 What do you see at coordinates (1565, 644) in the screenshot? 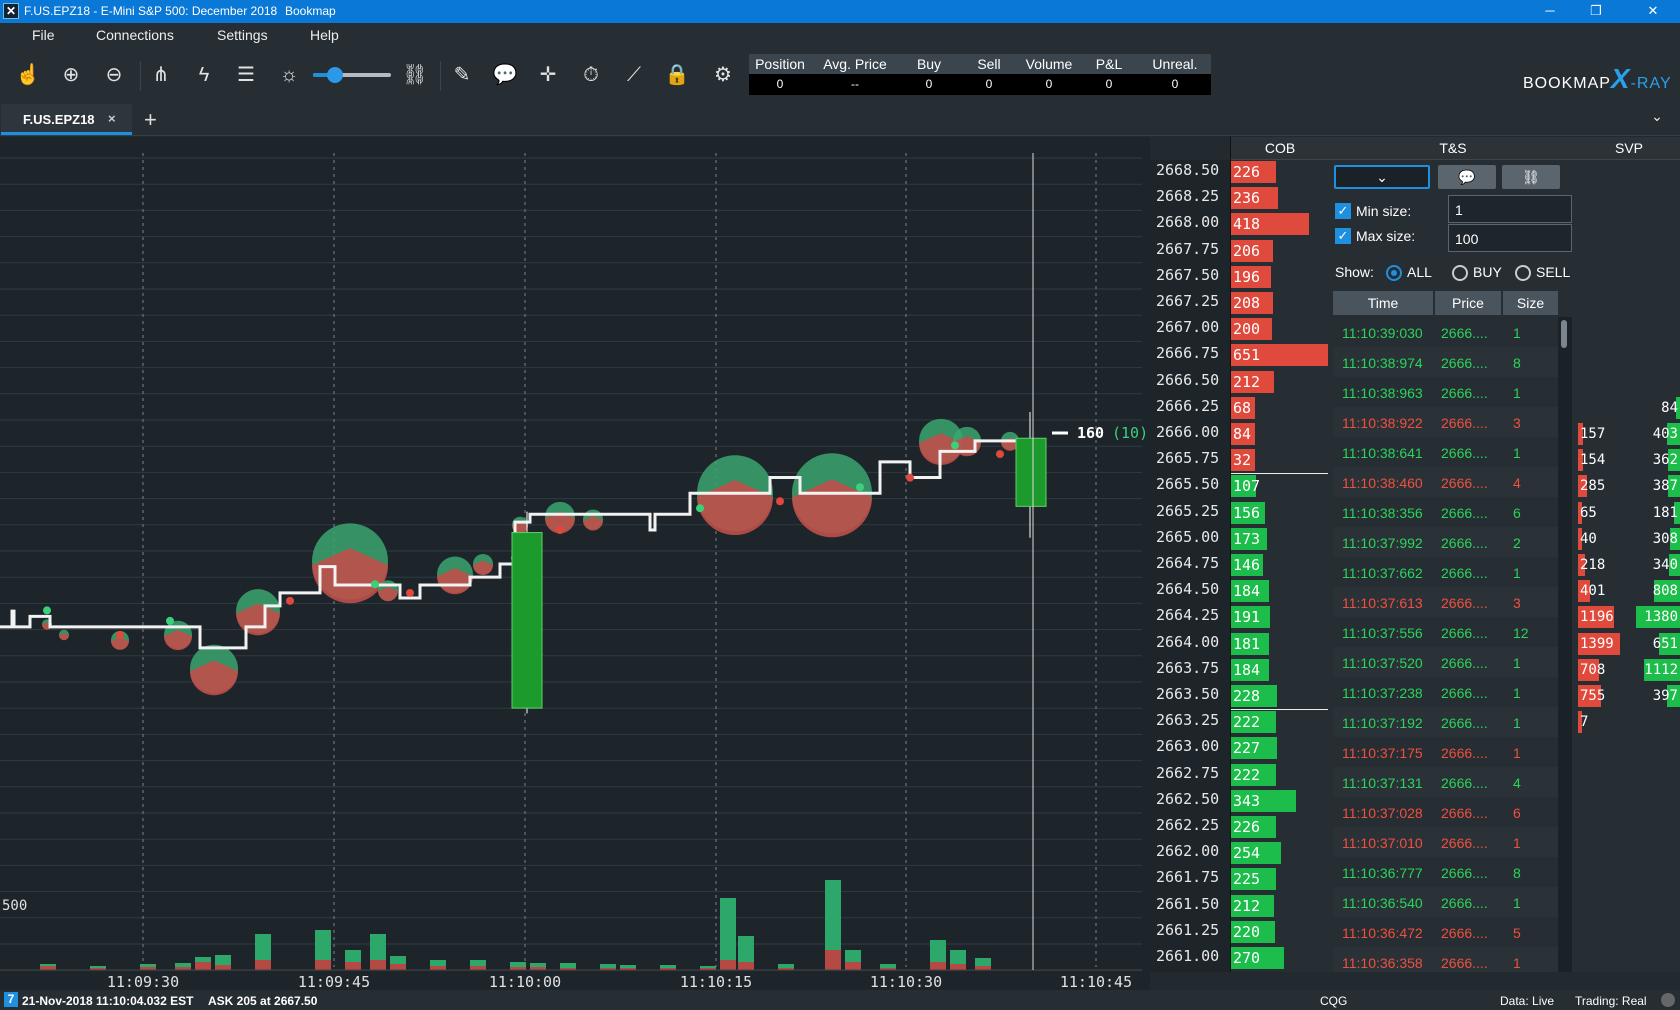
I see `ts-scrollbar` at bounding box center [1565, 644].